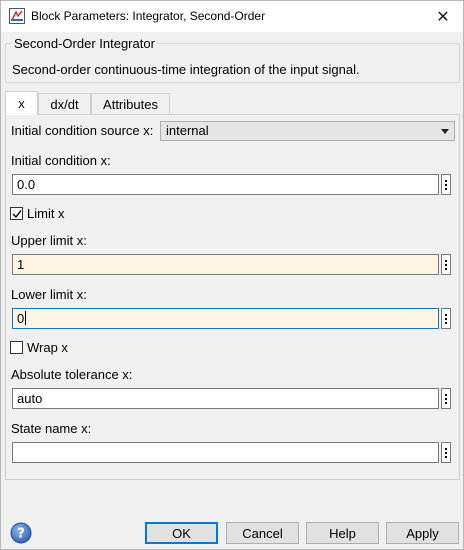 Image resolution: width=464 pixels, height=550 pixels. Describe the element at coordinates (342, 533) in the screenshot. I see `help-button: Help` at that location.